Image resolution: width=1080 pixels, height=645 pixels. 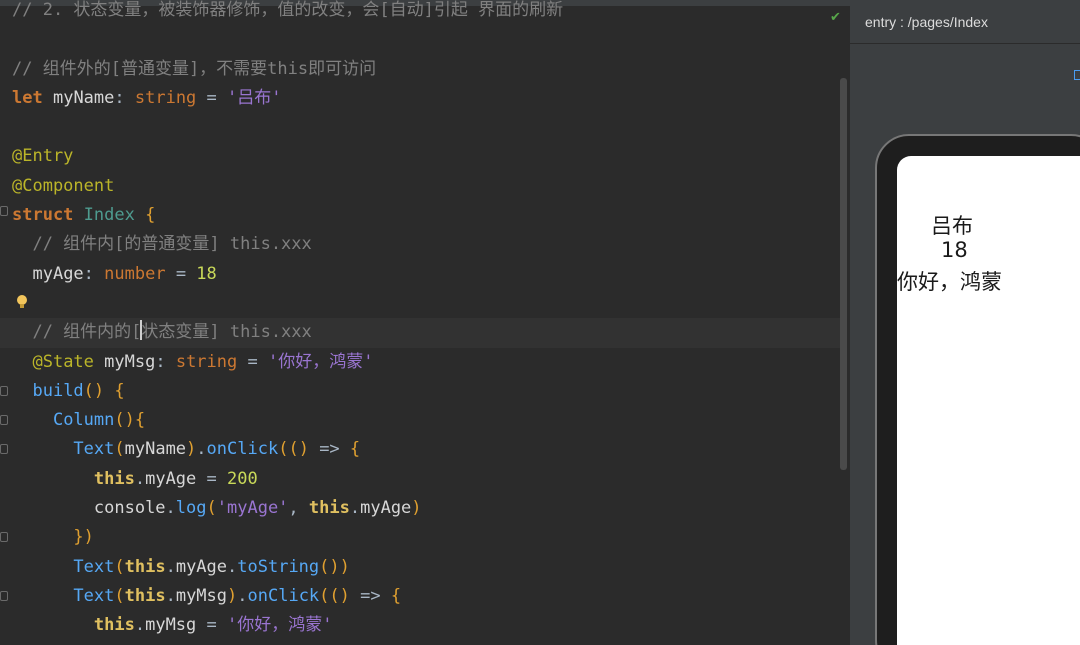 What do you see at coordinates (162, 332) in the screenshot?
I see `comment-text: // 组件内的[状态变量] this.xxx` at bounding box center [162, 332].